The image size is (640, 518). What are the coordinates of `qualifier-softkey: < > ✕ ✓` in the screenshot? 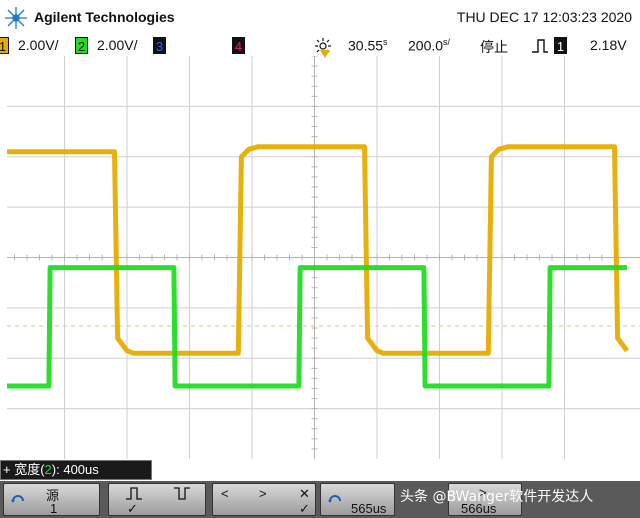 It's located at (264, 499).